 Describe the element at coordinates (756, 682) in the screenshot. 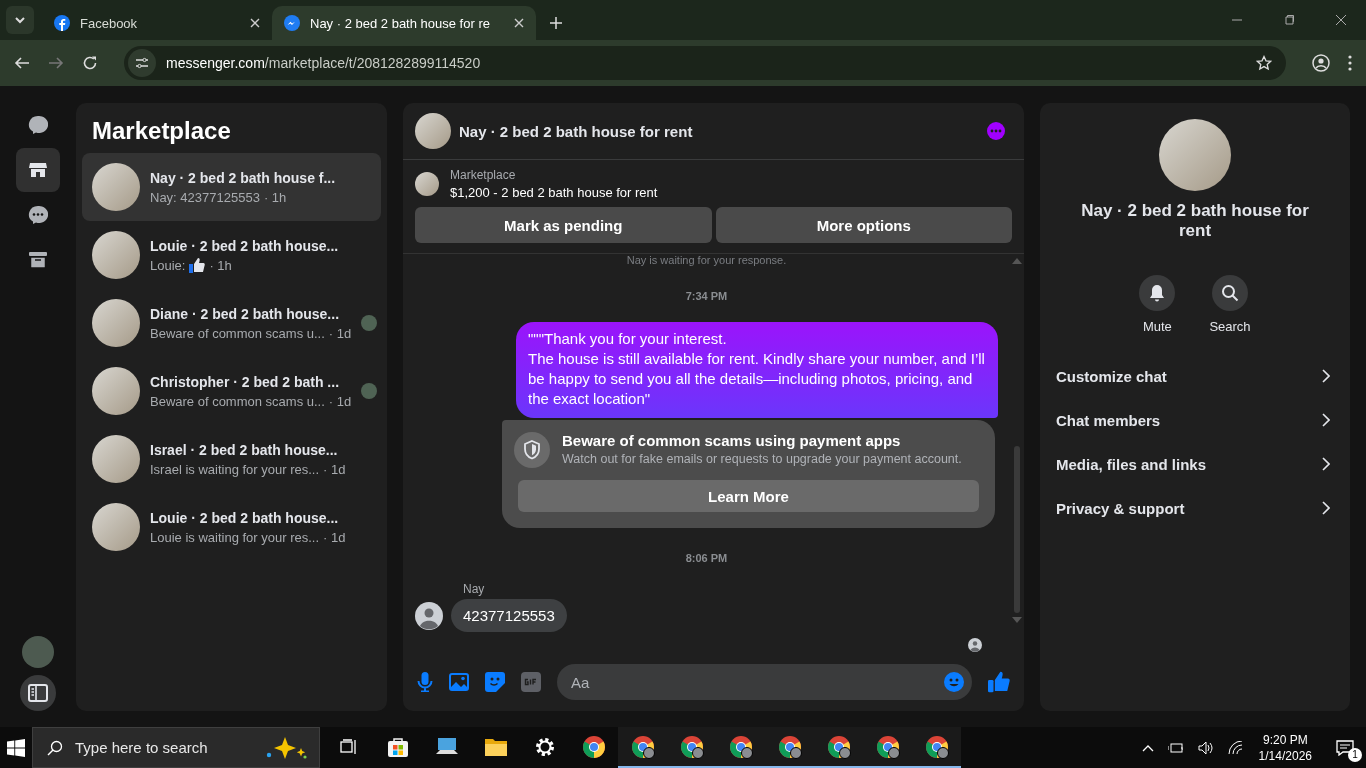

I see `message-input-field: Aa` at that location.